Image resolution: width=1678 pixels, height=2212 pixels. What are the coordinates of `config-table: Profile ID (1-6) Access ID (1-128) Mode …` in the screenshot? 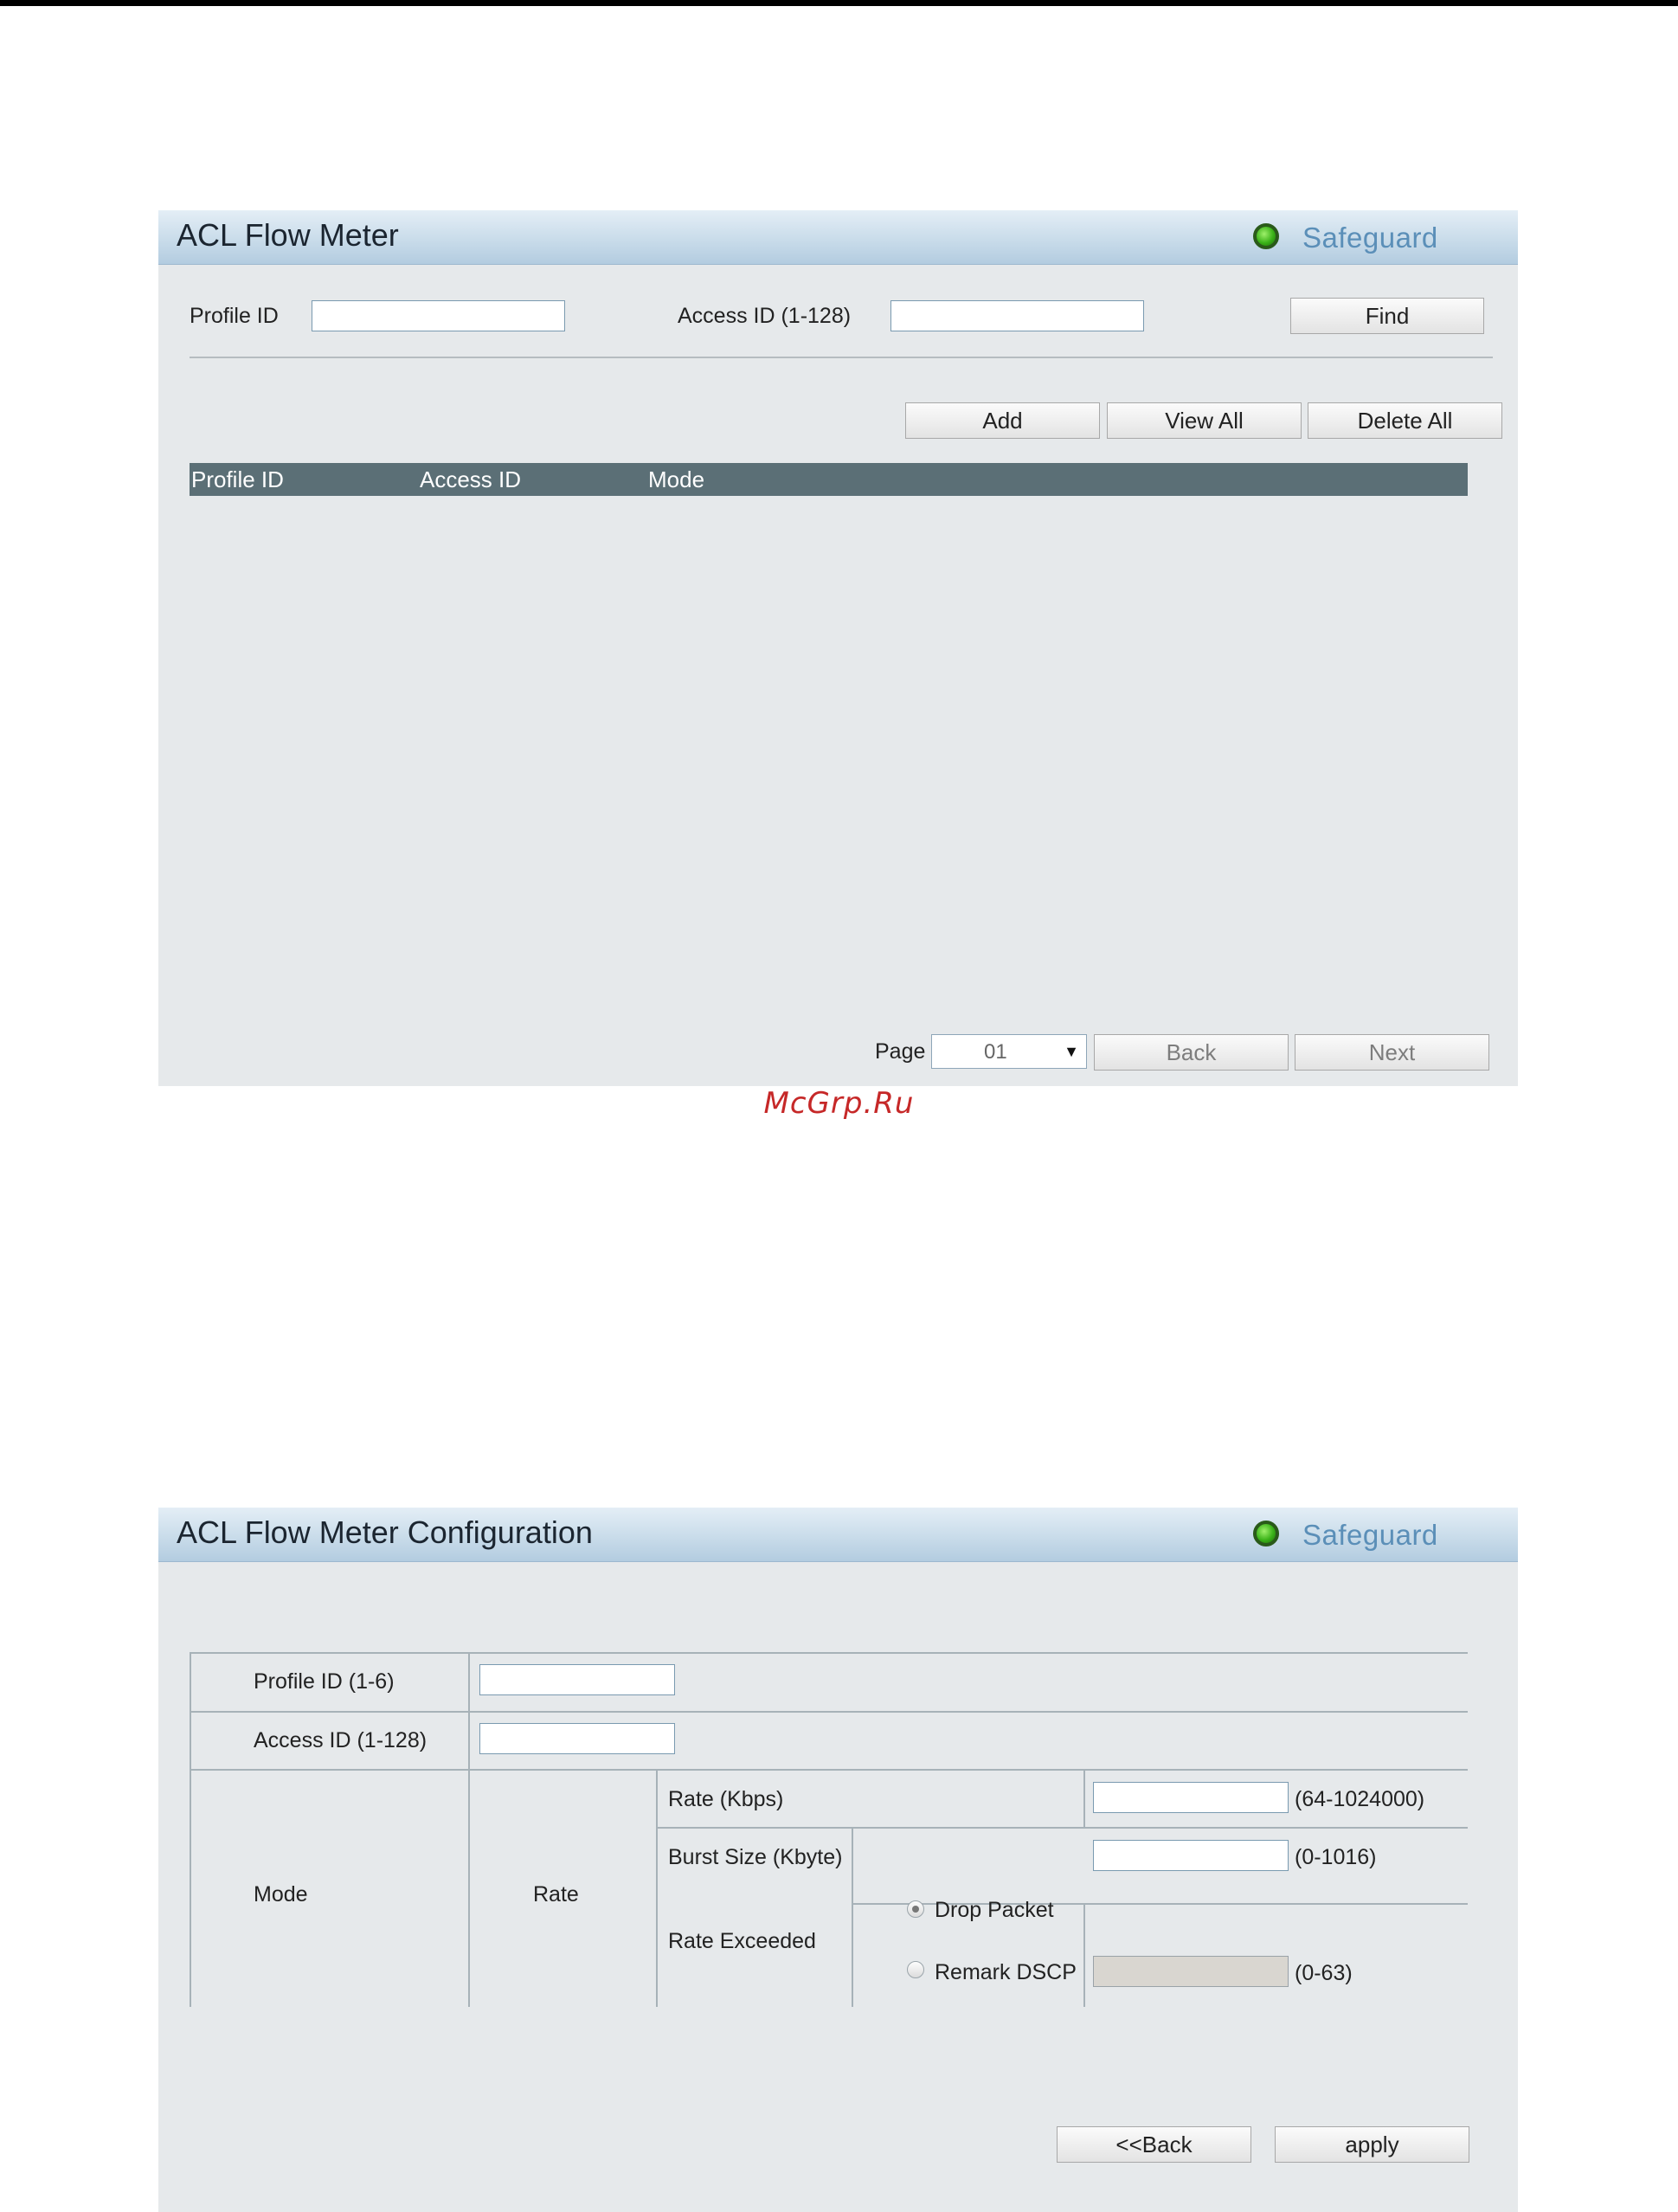 It's located at (829, 1829).